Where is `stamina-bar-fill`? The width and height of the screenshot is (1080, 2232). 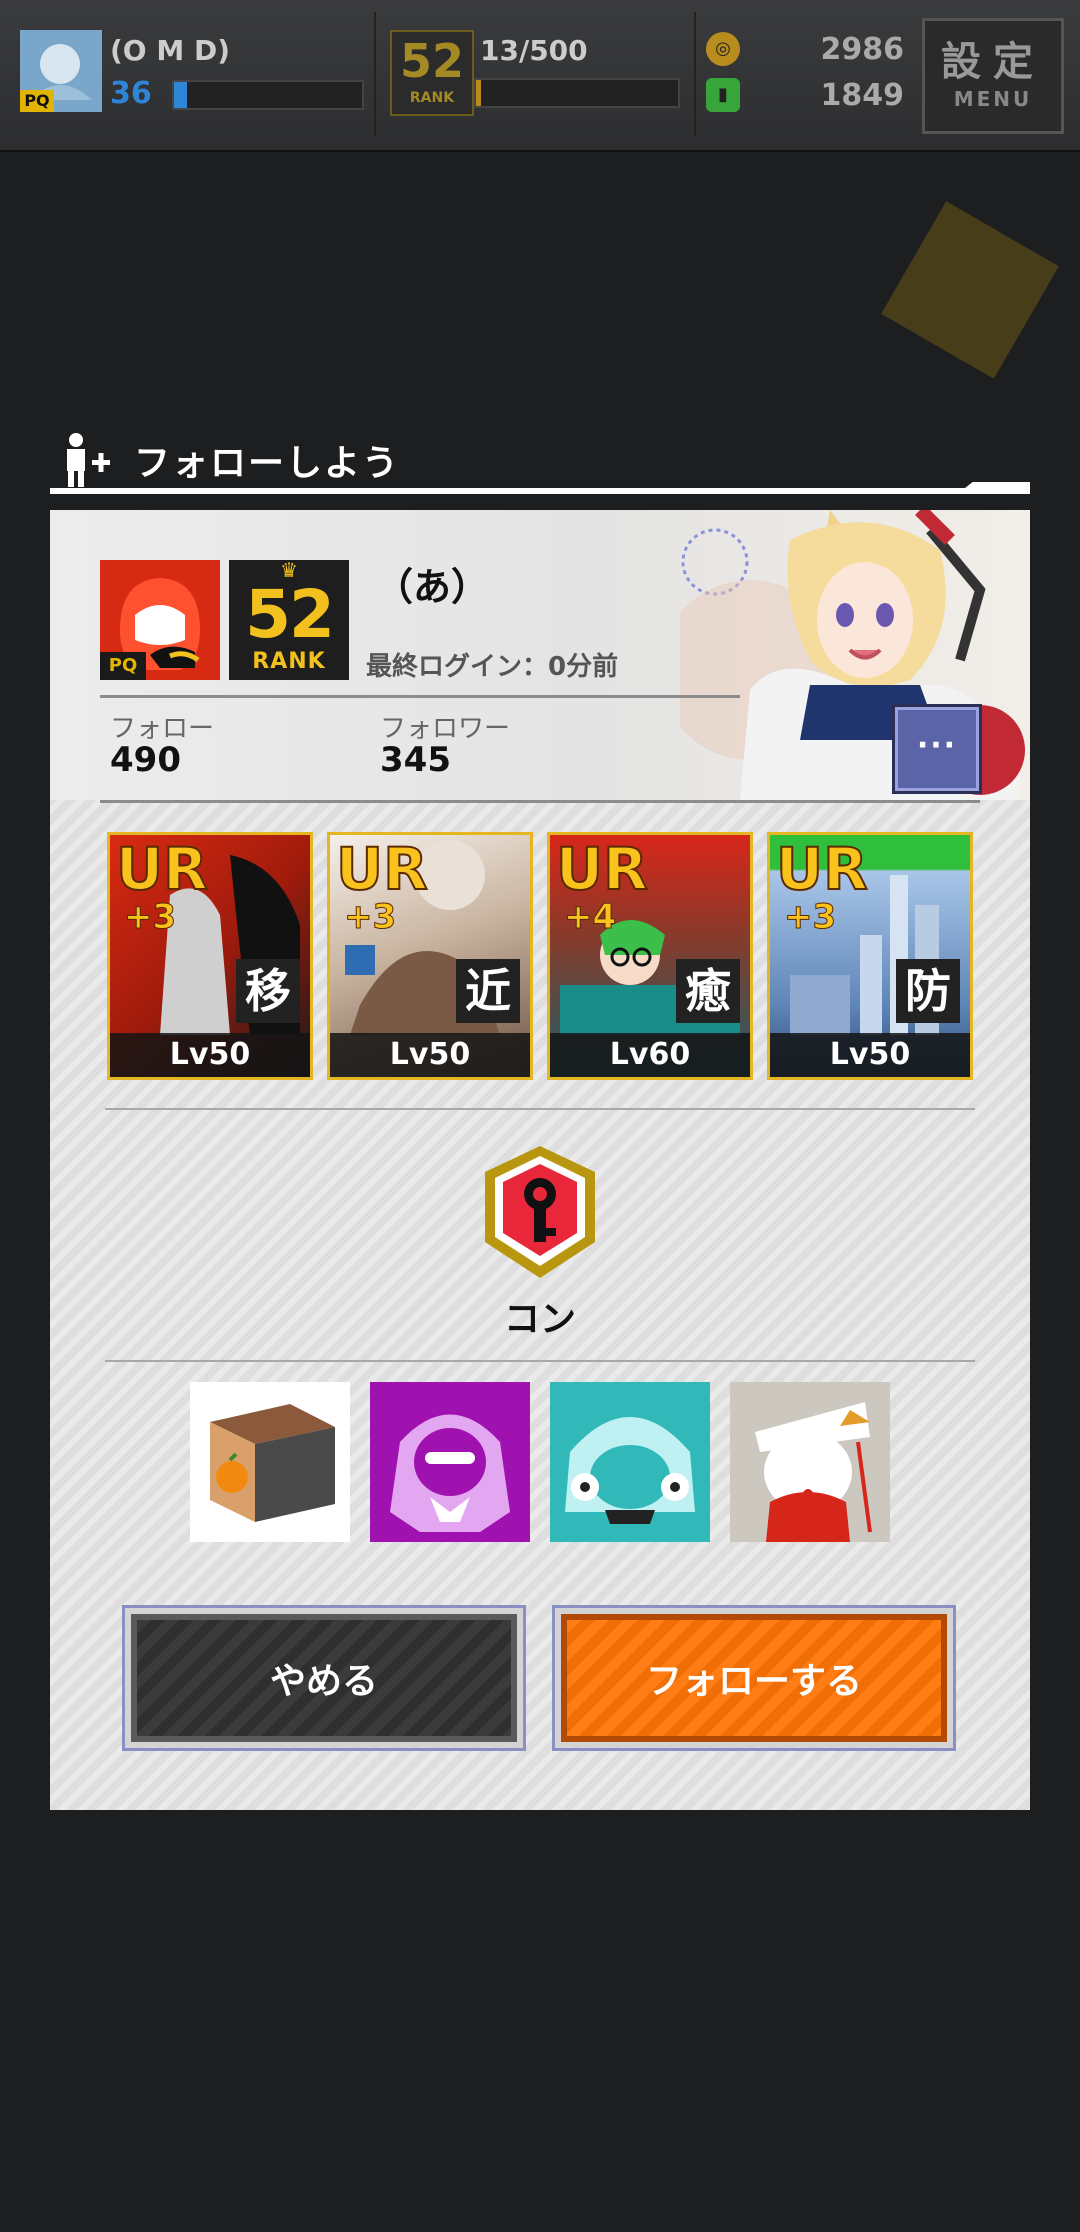 stamina-bar-fill is located at coordinates (479, 93).